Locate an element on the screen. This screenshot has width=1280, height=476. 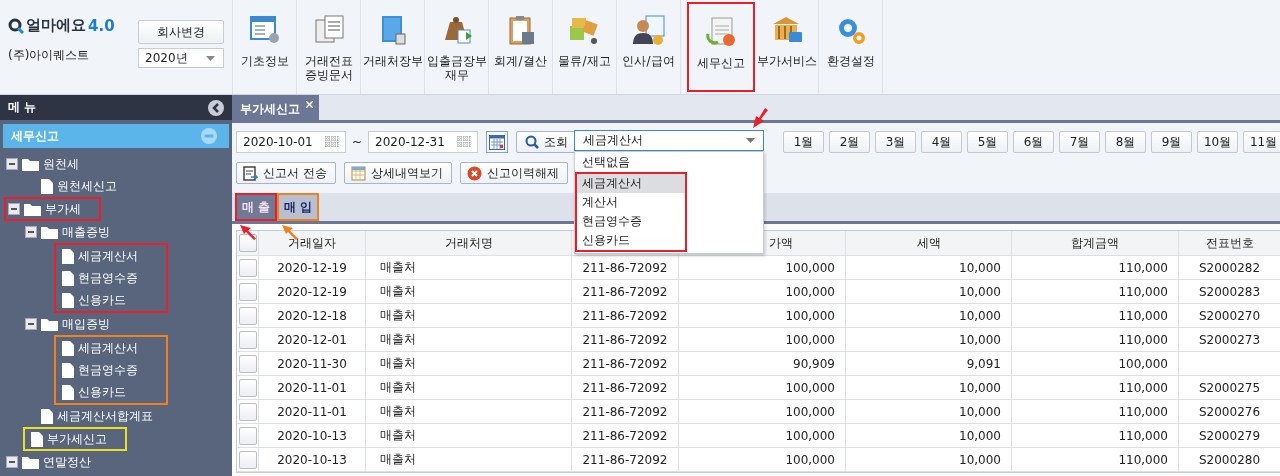
toolbar-button: 부가서비스 is located at coordinates (787, 47).